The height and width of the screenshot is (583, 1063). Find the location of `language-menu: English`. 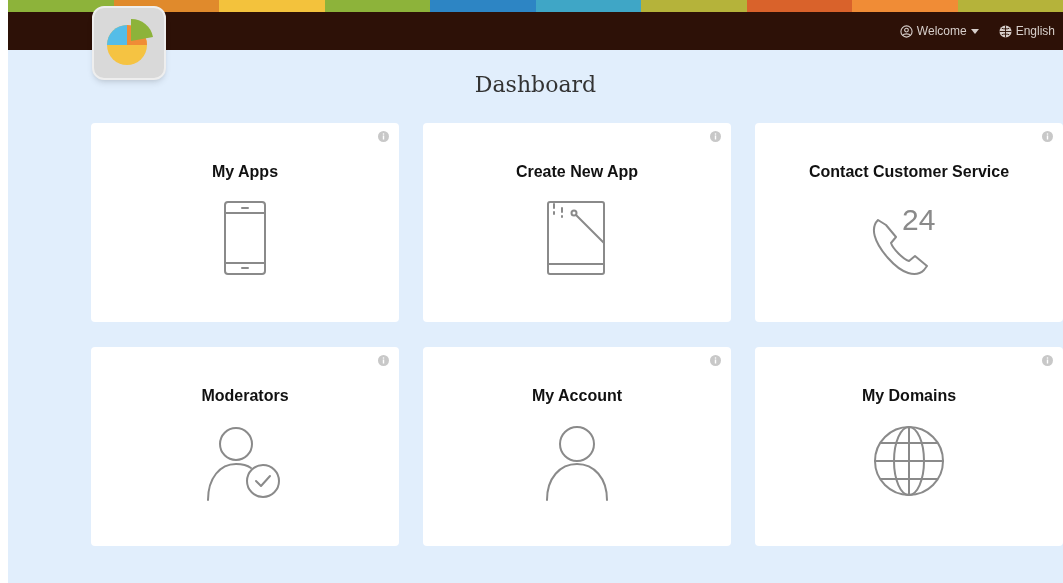

language-menu: English is located at coordinates (1026, 31).